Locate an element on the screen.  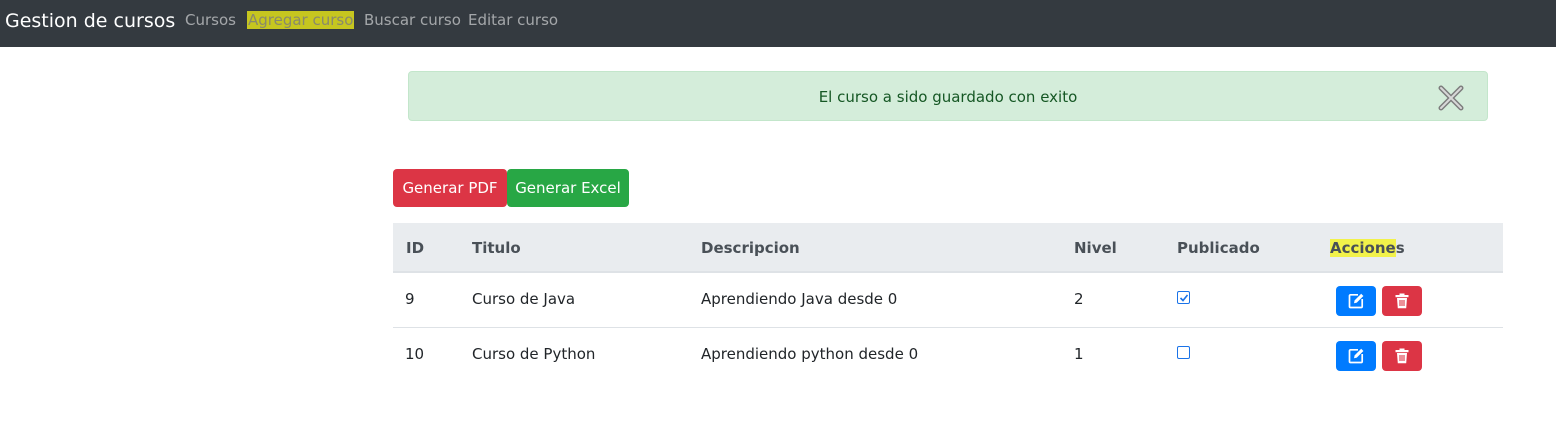
nav-link-editar-curso: Editar curso is located at coordinates (513, 20).